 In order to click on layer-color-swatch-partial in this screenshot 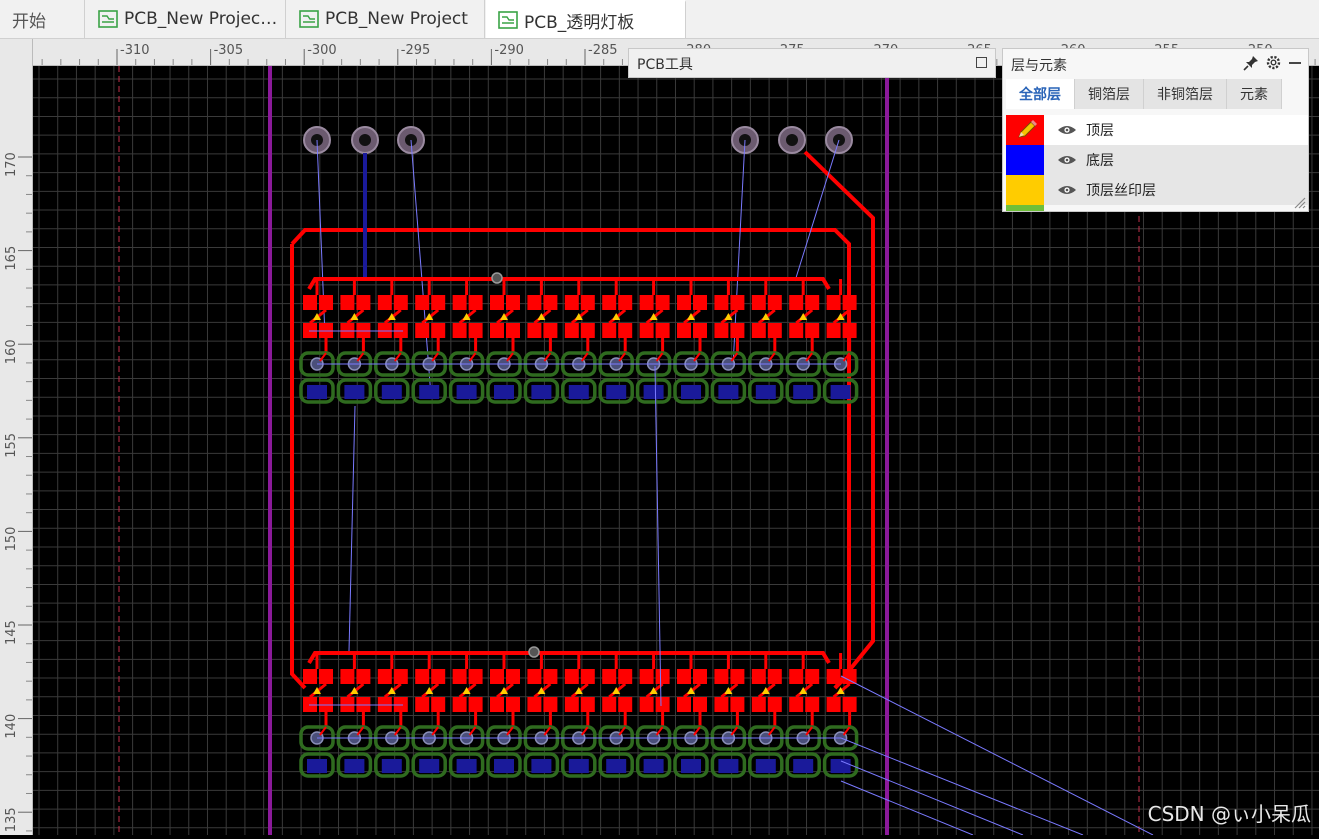, I will do `click(1025, 208)`.